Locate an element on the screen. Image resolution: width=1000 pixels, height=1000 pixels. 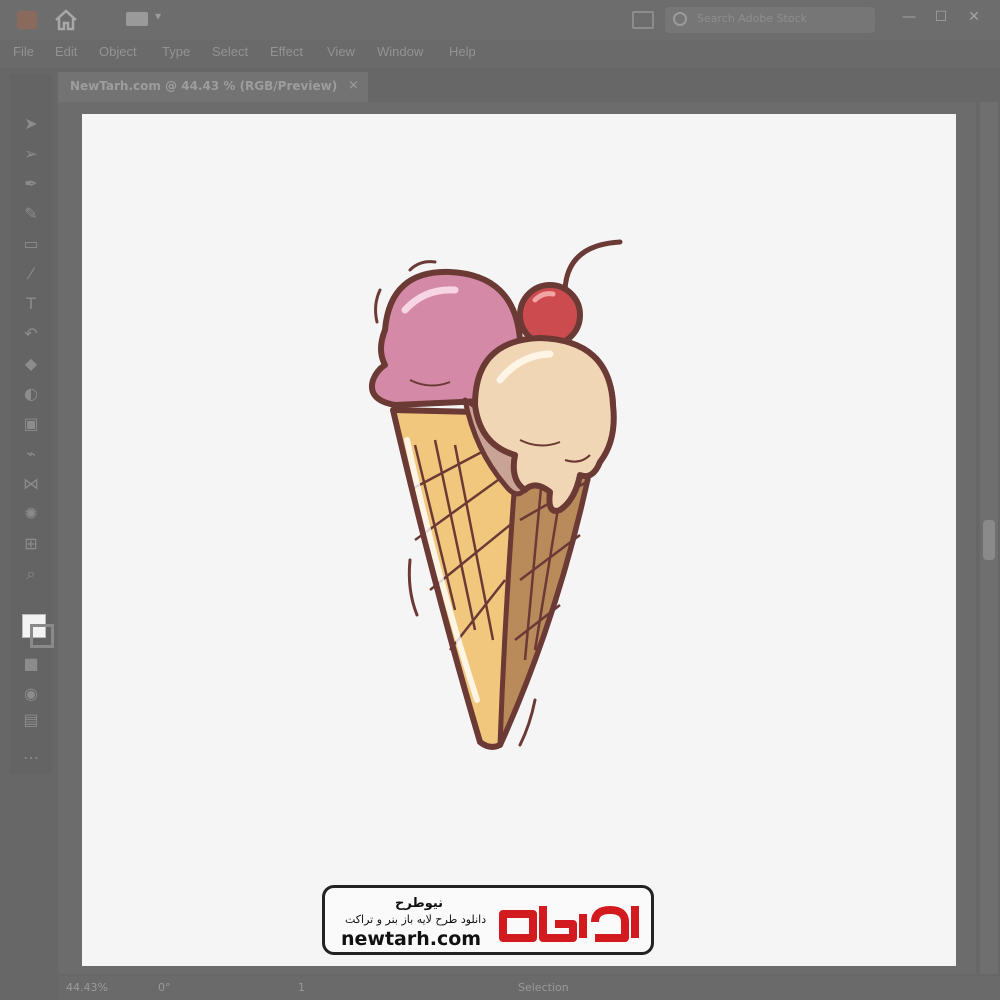
document-tab: NewTarh.com @ 44.43 % (RGB/Preview) × is located at coordinates (213, 87).